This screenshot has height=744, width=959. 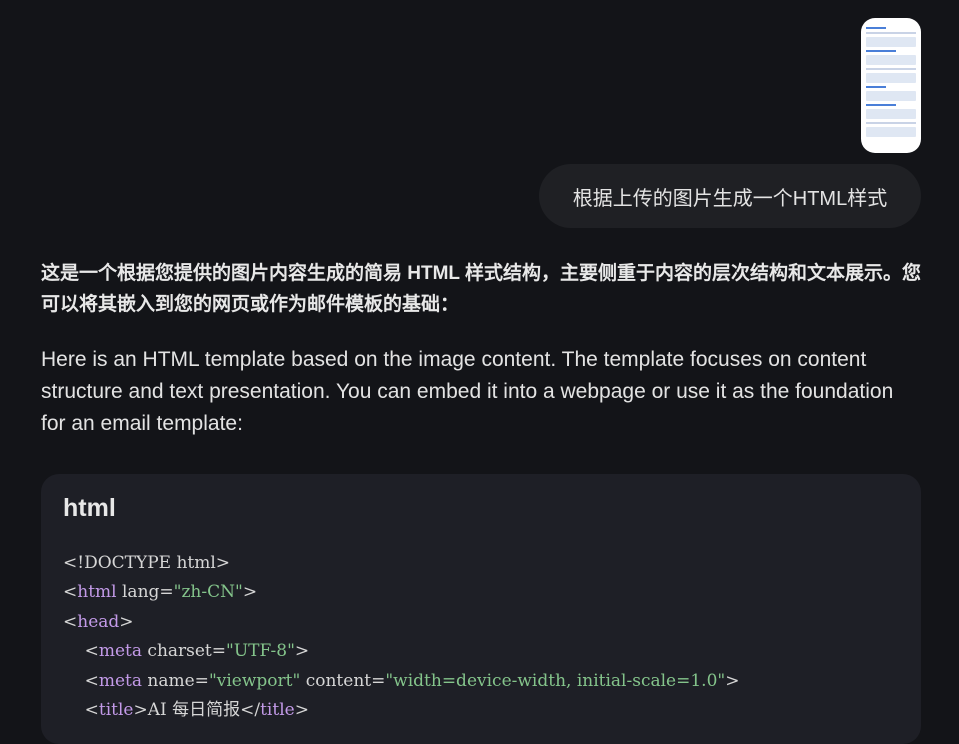 What do you see at coordinates (455, 273) in the screenshot?
I see `response-zh-bold: HTML 样式` at bounding box center [455, 273].